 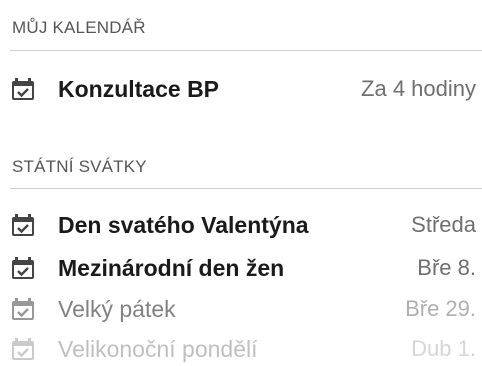 What do you see at coordinates (139, 88) in the screenshot?
I see `event-title: Konzultace BP` at bounding box center [139, 88].